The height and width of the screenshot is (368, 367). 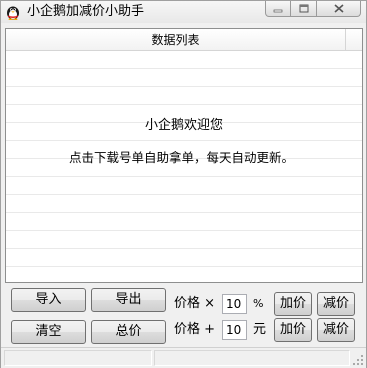 What do you see at coordinates (128, 300) in the screenshot?
I see `export-button: 导出` at bounding box center [128, 300].